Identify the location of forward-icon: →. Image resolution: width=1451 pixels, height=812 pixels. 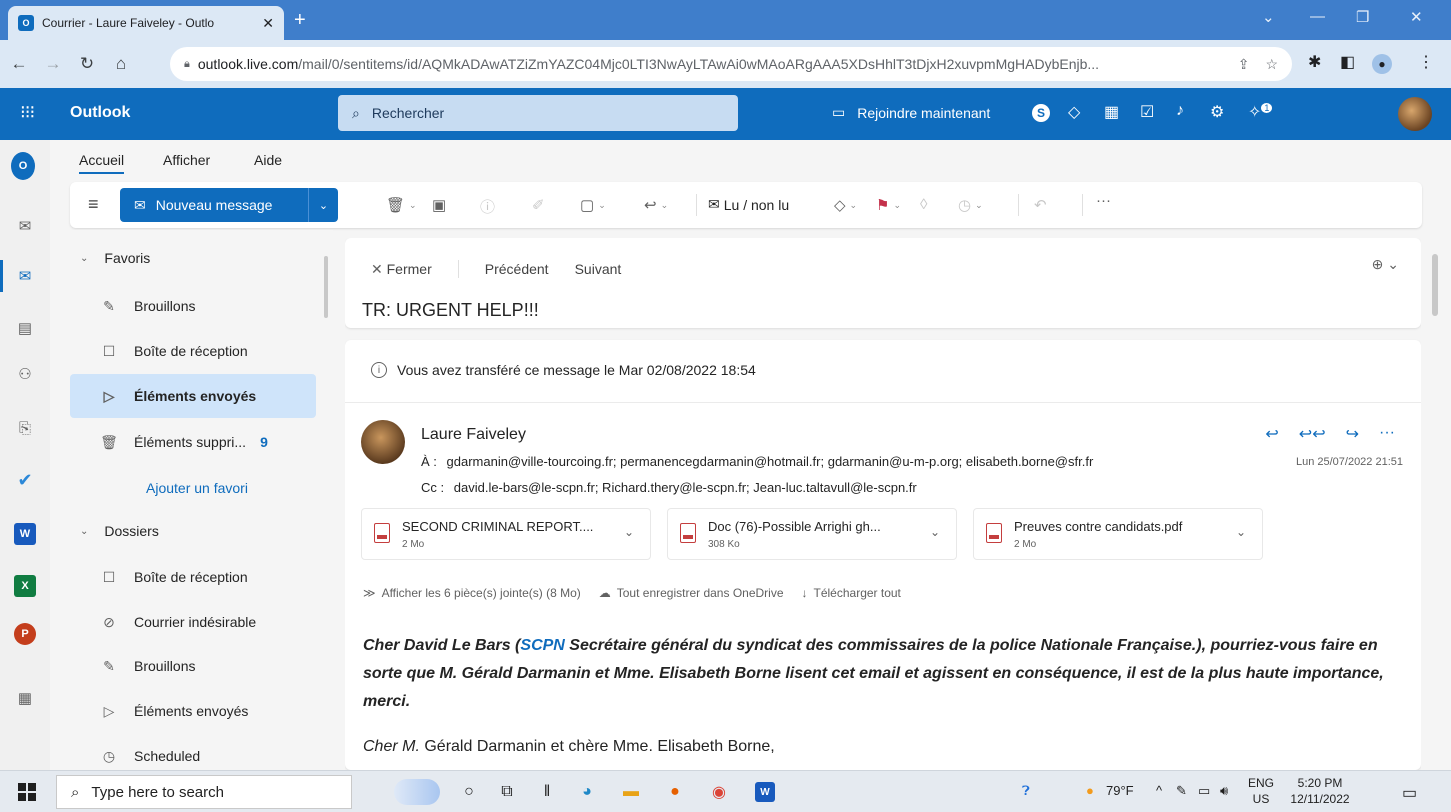
(53, 64).